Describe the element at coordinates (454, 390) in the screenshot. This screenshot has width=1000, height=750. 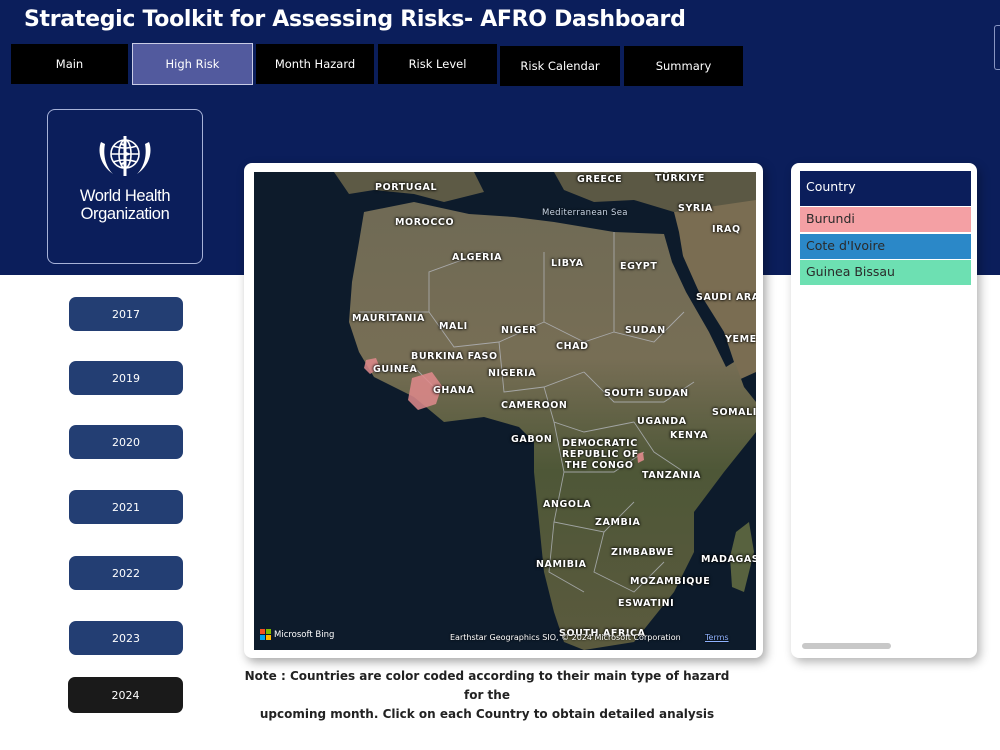
I see `map-label-ghana: GHANA` at that location.